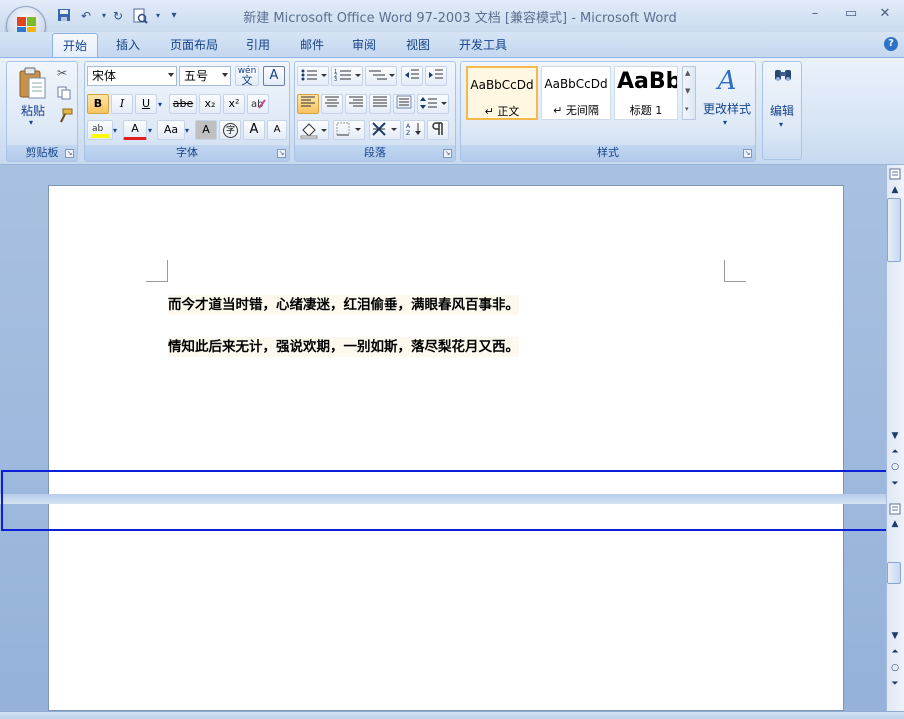 The image size is (904, 719). I want to click on format-painter-icon, so click(65, 116).